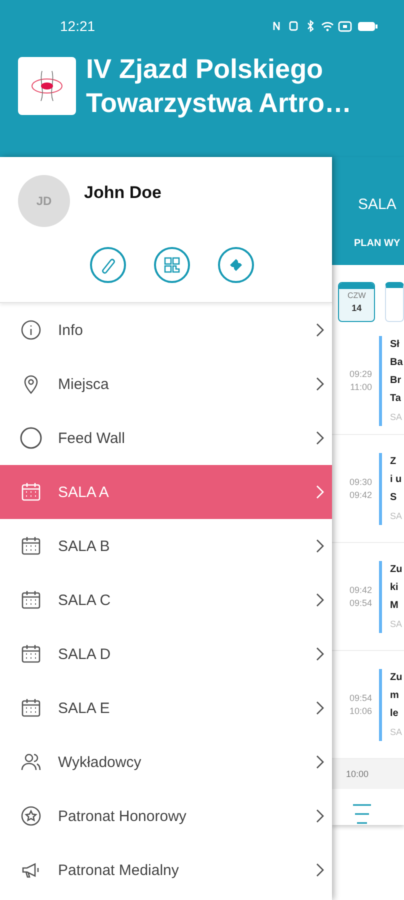  Describe the element at coordinates (123, 193) in the screenshot. I see `user-name: John Doe` at that location.